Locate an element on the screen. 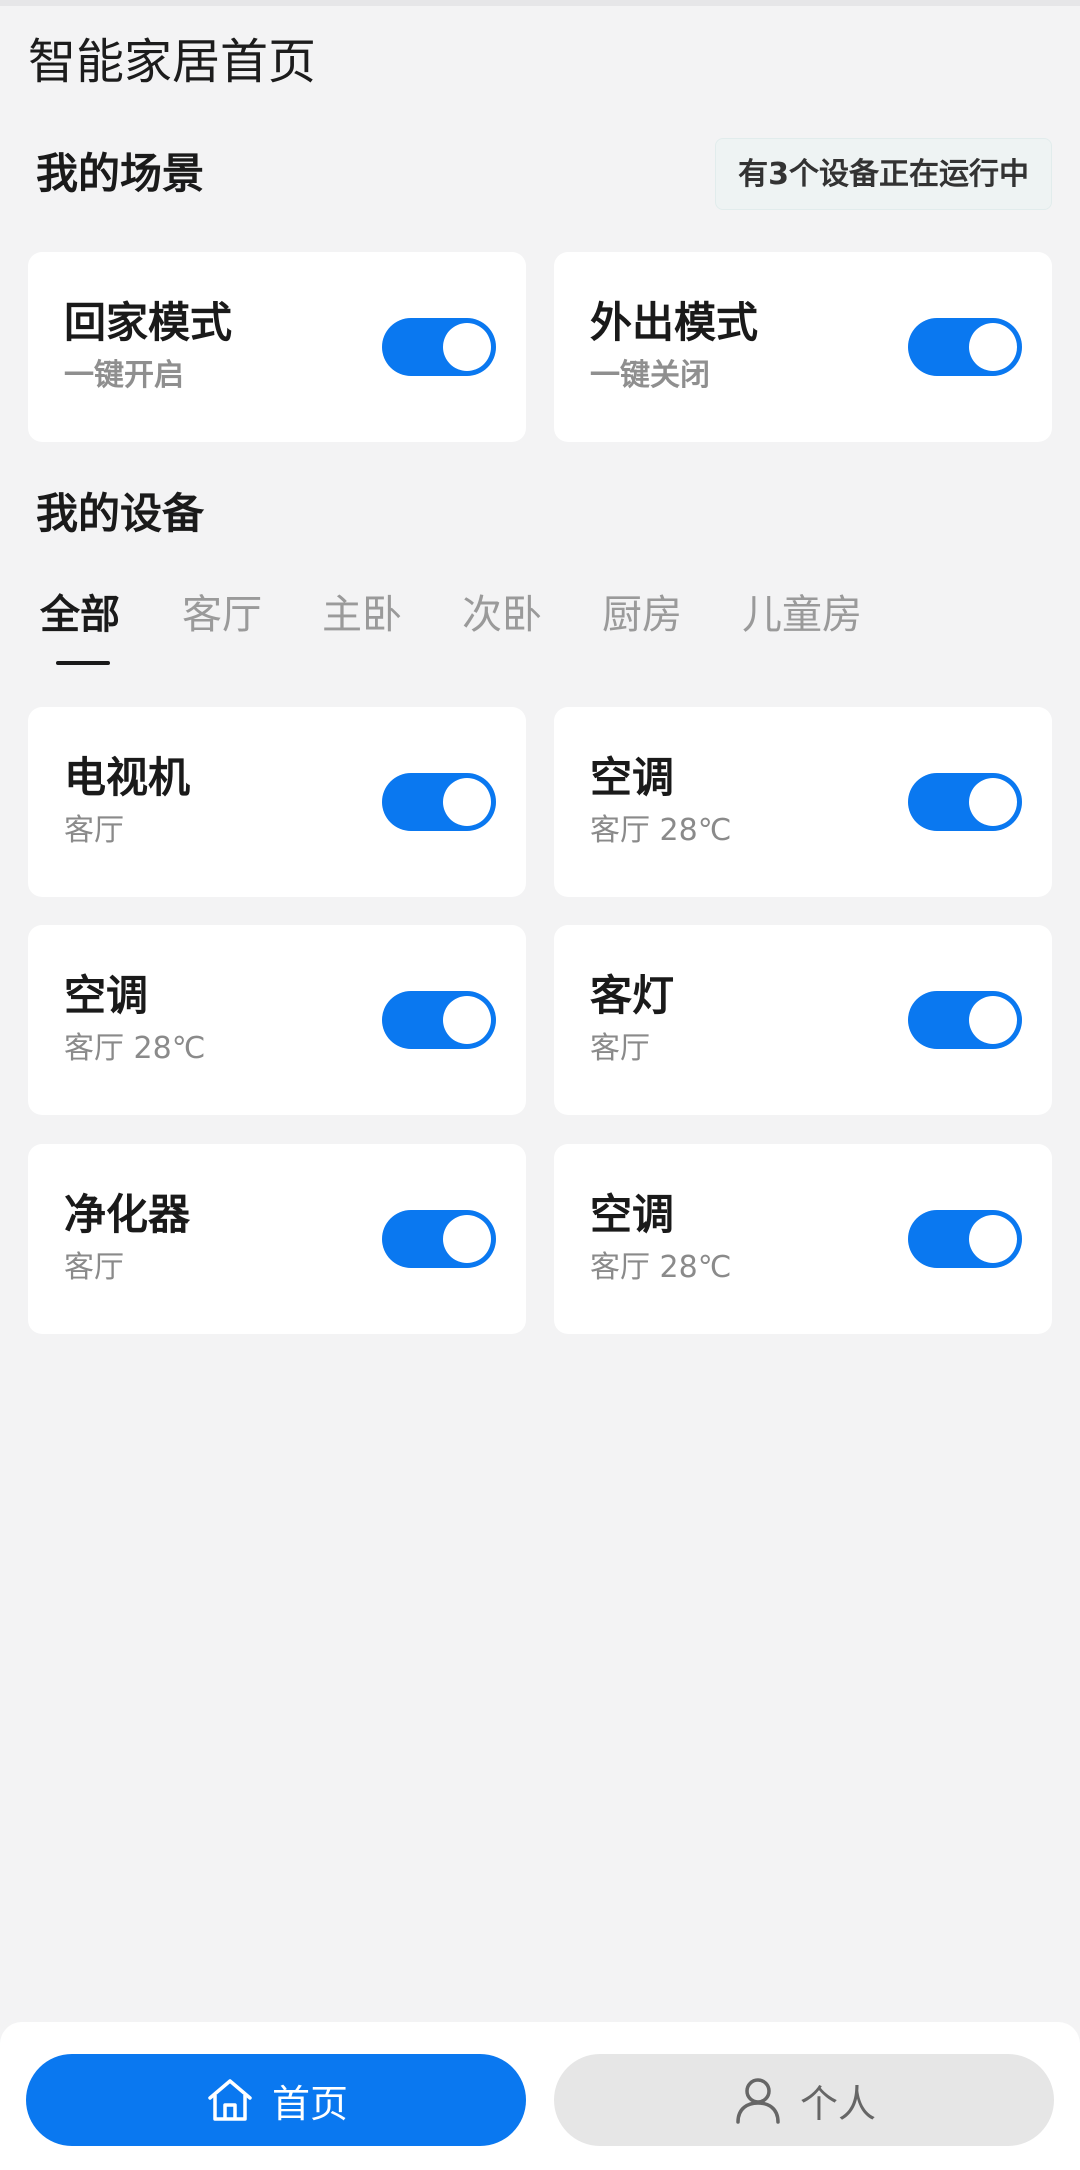 The image size is (1080, 2170). home-icon is located at coordinates (230, 2100).